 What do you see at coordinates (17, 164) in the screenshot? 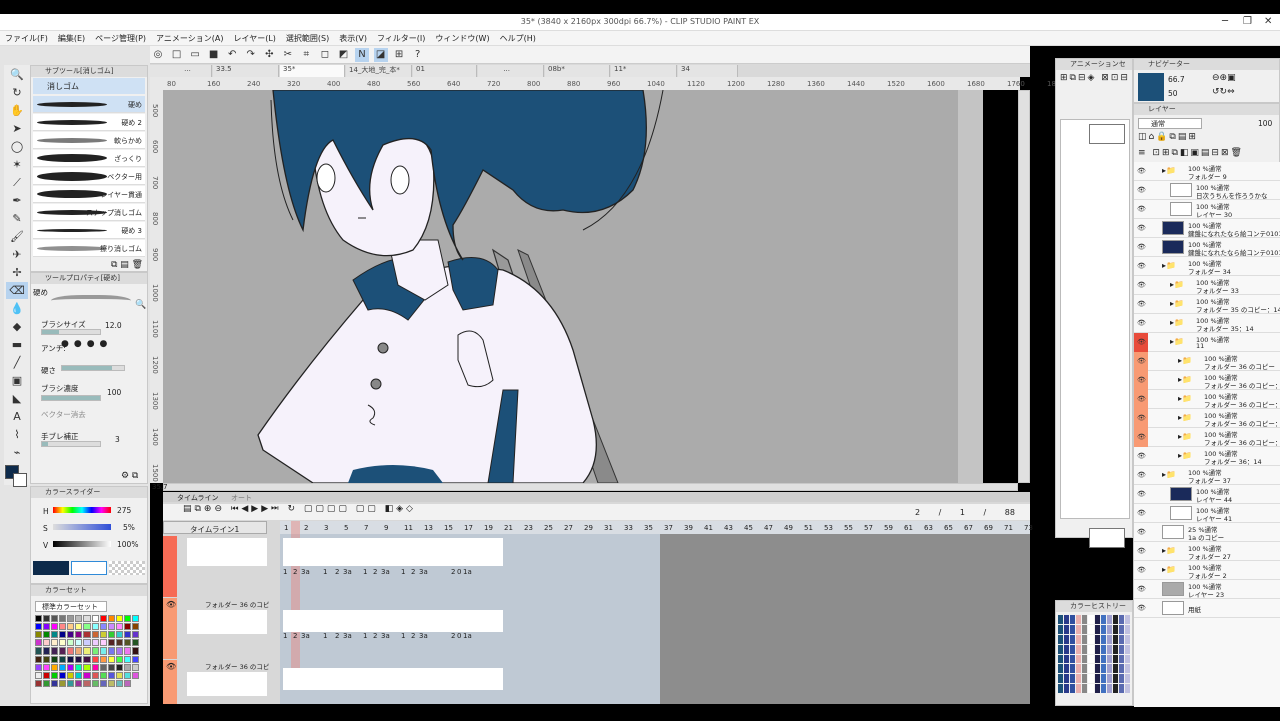
I see `wand-tool-icon: ✶` at bounding box center [17, 164].